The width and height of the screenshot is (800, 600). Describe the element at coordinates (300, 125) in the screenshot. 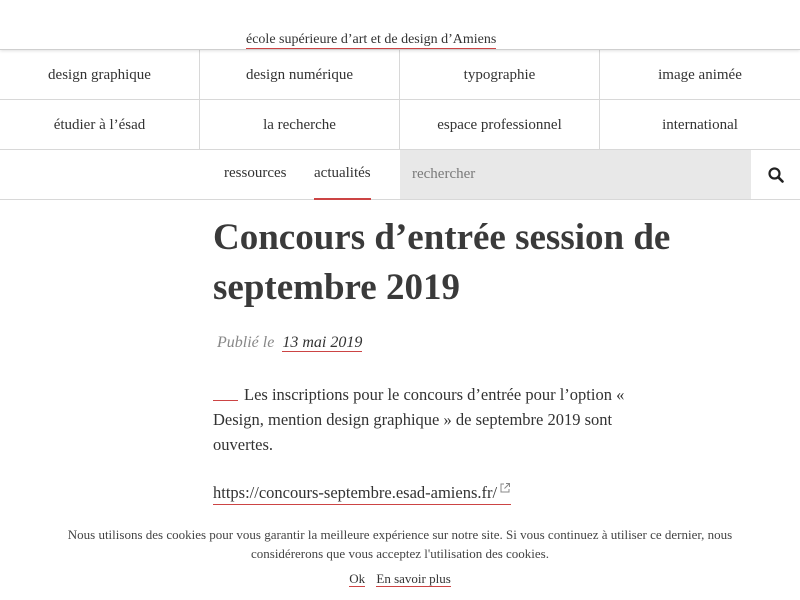

I see `nav-item-recherche: la recherche` at that location.